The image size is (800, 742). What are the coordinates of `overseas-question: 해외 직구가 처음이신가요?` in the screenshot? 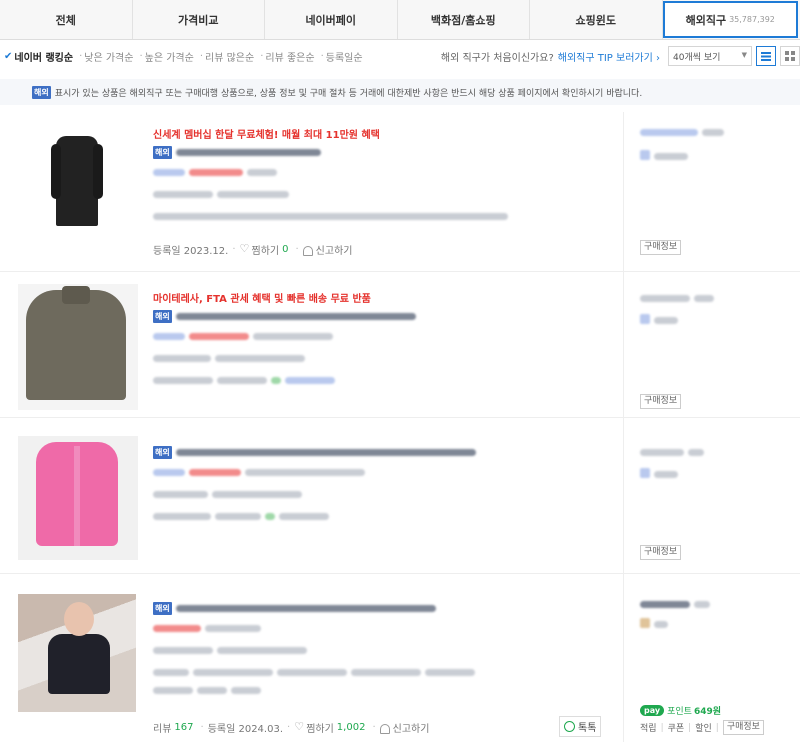 It's located at (497, 58).